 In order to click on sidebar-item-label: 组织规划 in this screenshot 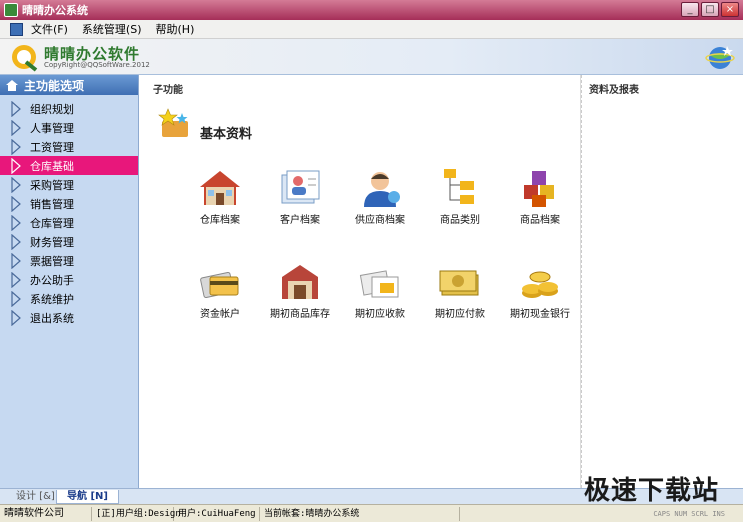, I will do `click(52, 109)`.